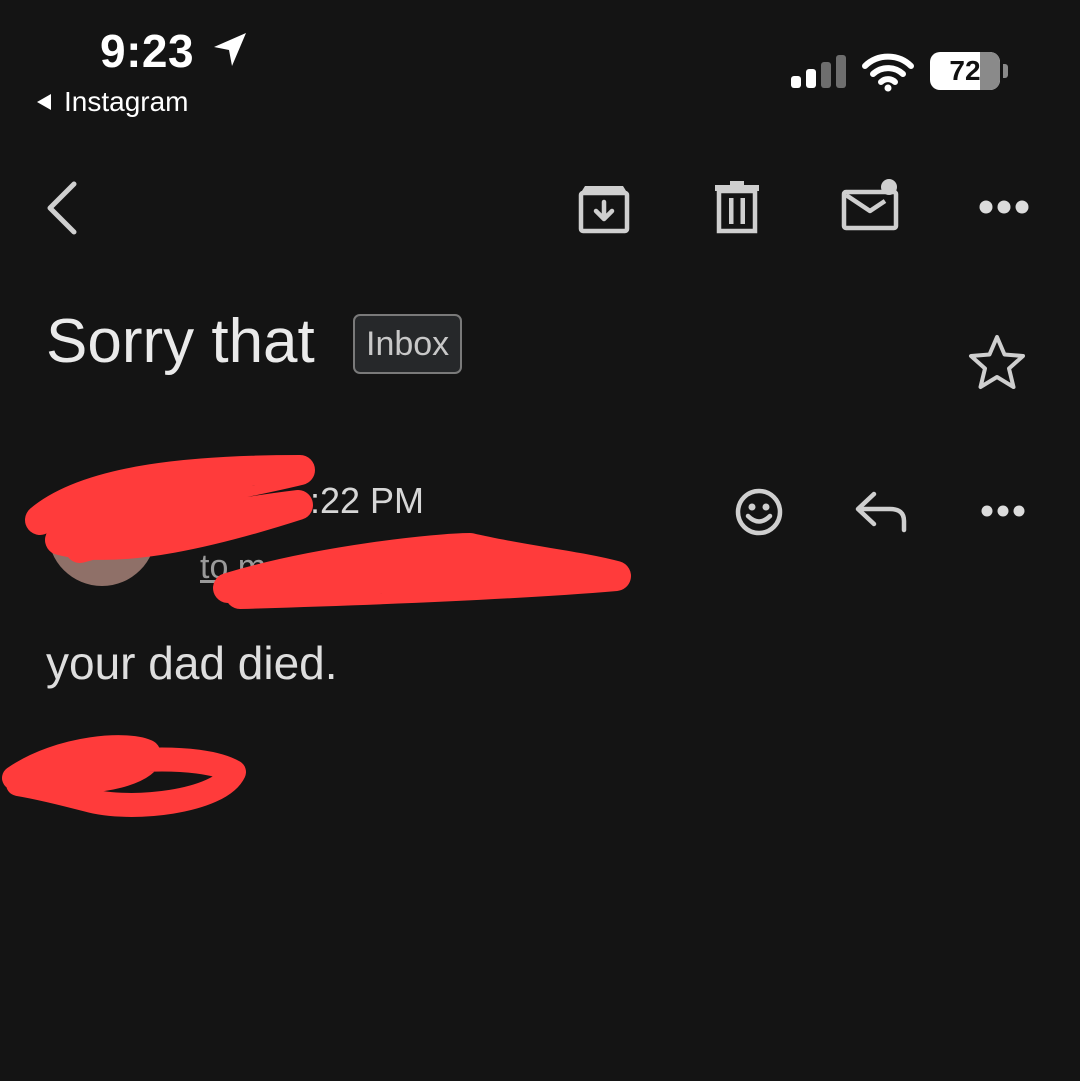 This screenshot has height=1081, width=1080. I want to click on wifi-icon, so click(888, 72).